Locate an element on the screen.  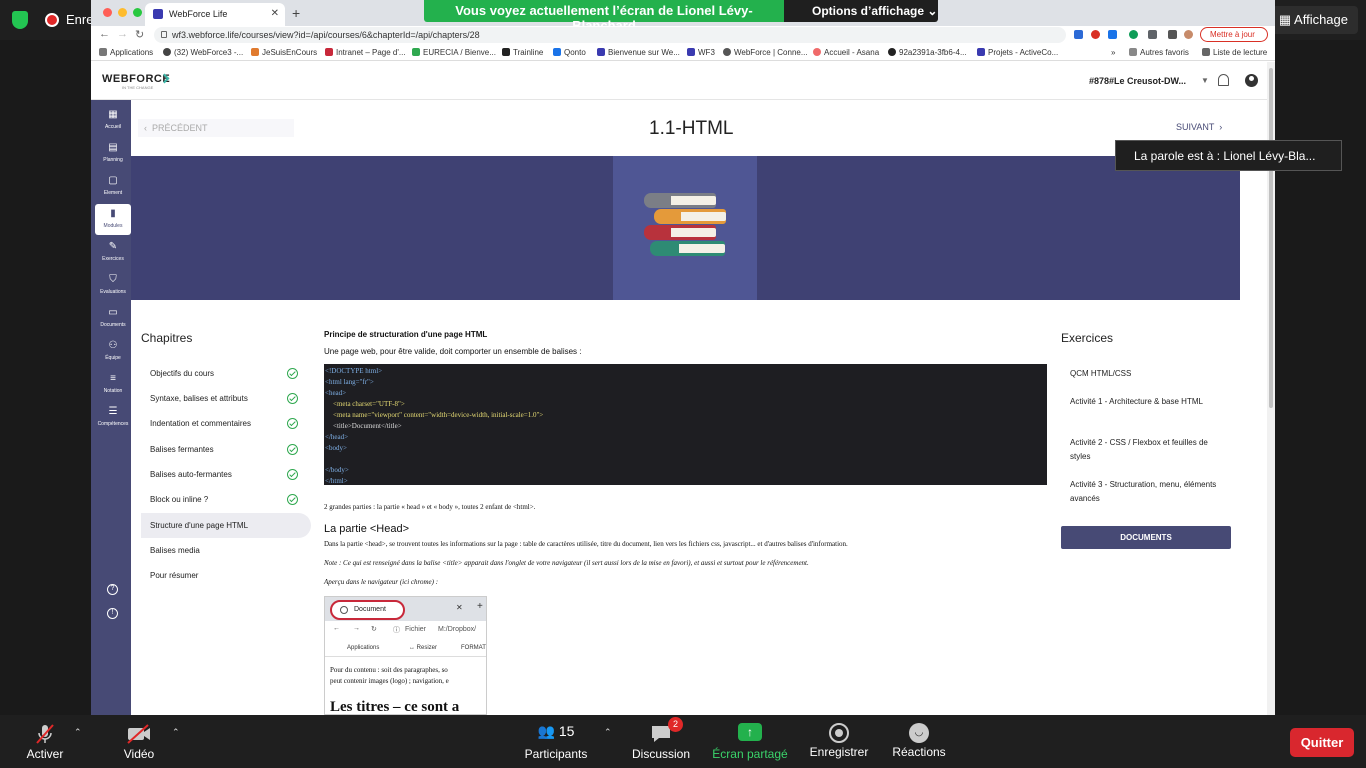
chat-button: 2 Discussion is located at coordinates (661, 738).